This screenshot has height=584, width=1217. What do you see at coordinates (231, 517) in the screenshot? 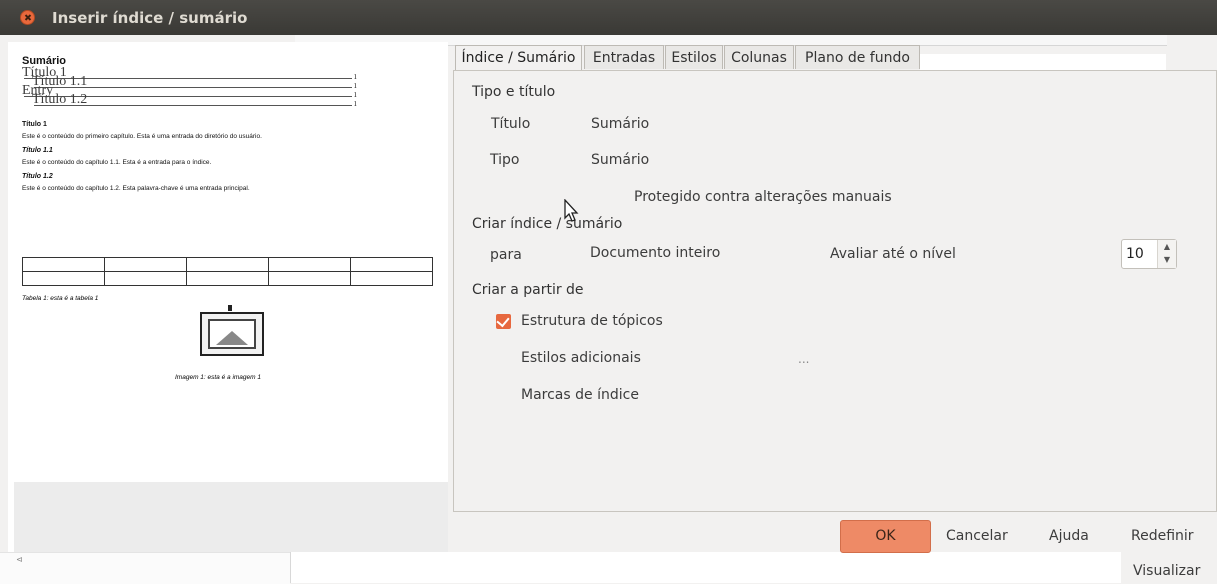
I see `preview-pane-background` at bounding box center [231, 517].